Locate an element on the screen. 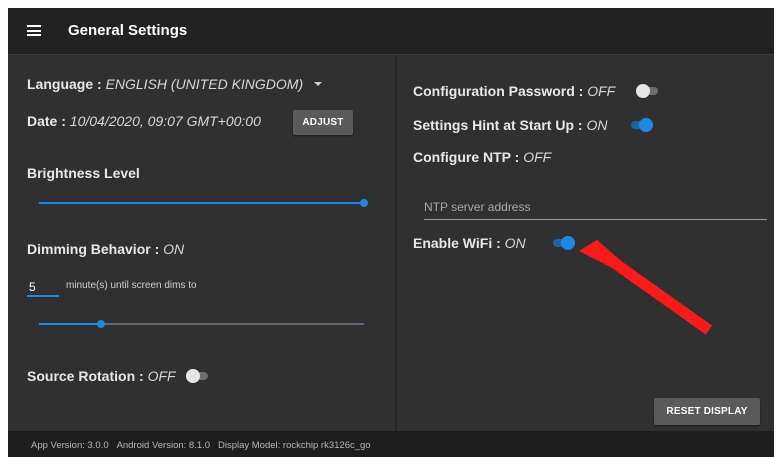  language-dropdown-icon is located at coordinates (318, 84).